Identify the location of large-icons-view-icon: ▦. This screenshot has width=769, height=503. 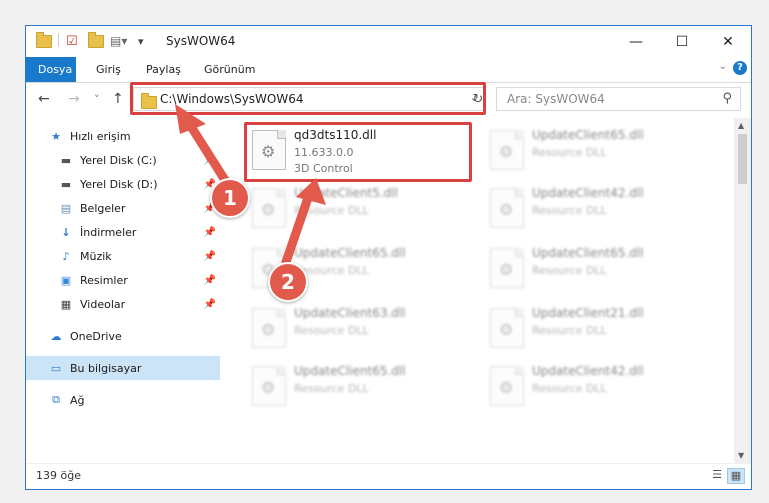
(736, 476).